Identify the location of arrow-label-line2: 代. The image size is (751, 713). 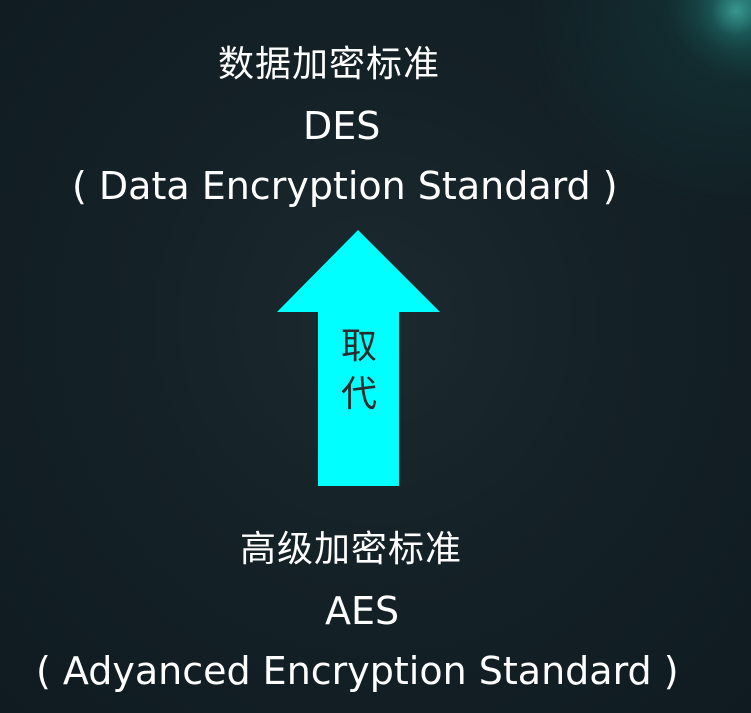
(358, 394).